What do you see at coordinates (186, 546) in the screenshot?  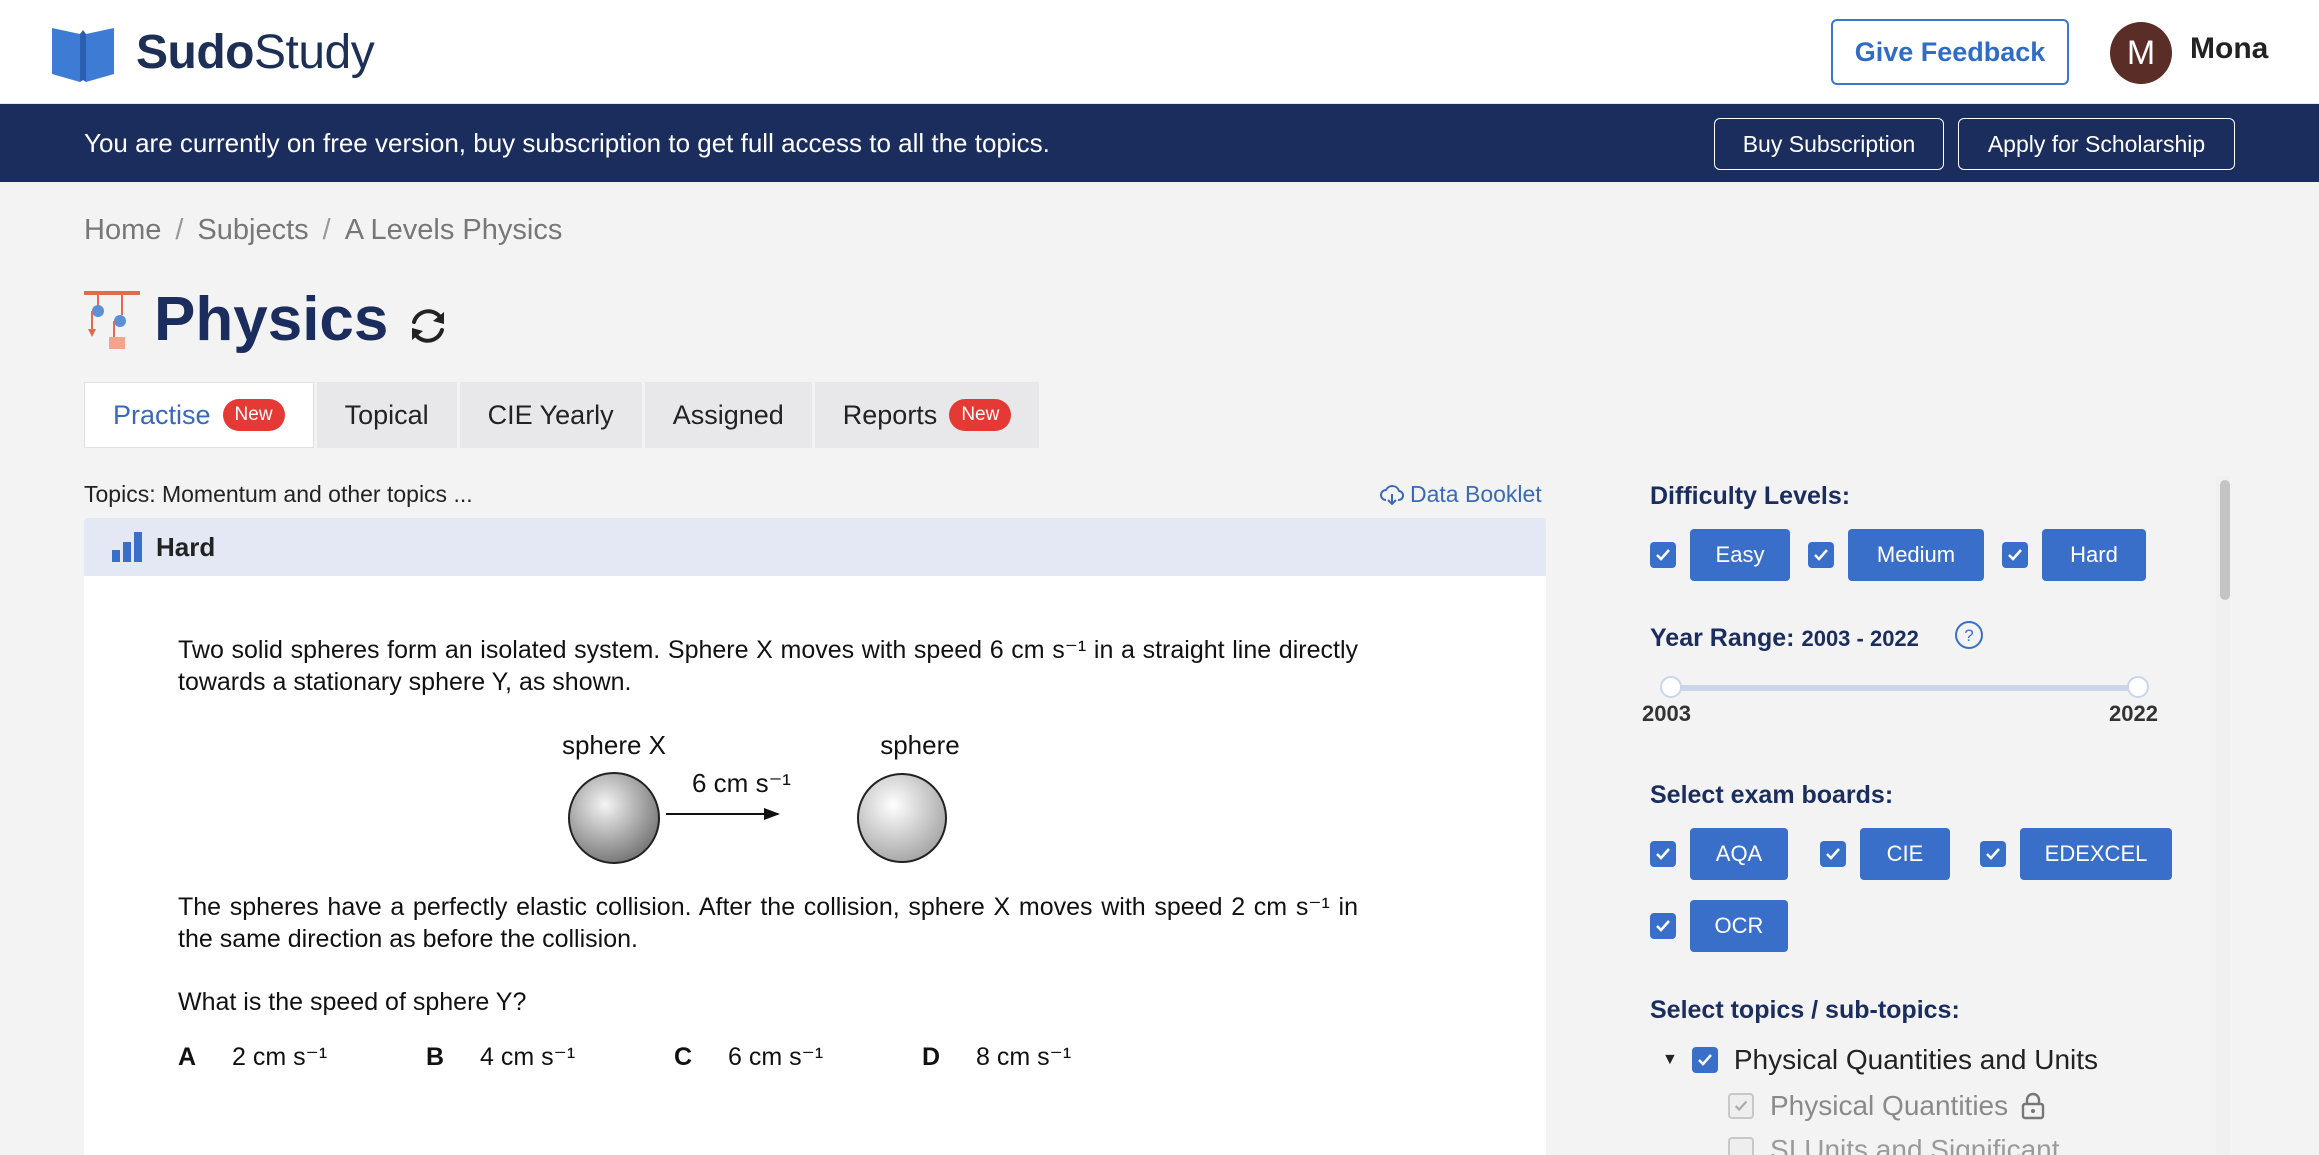 I see `difficulty-label: Hard` at bounding box center [186, 546].